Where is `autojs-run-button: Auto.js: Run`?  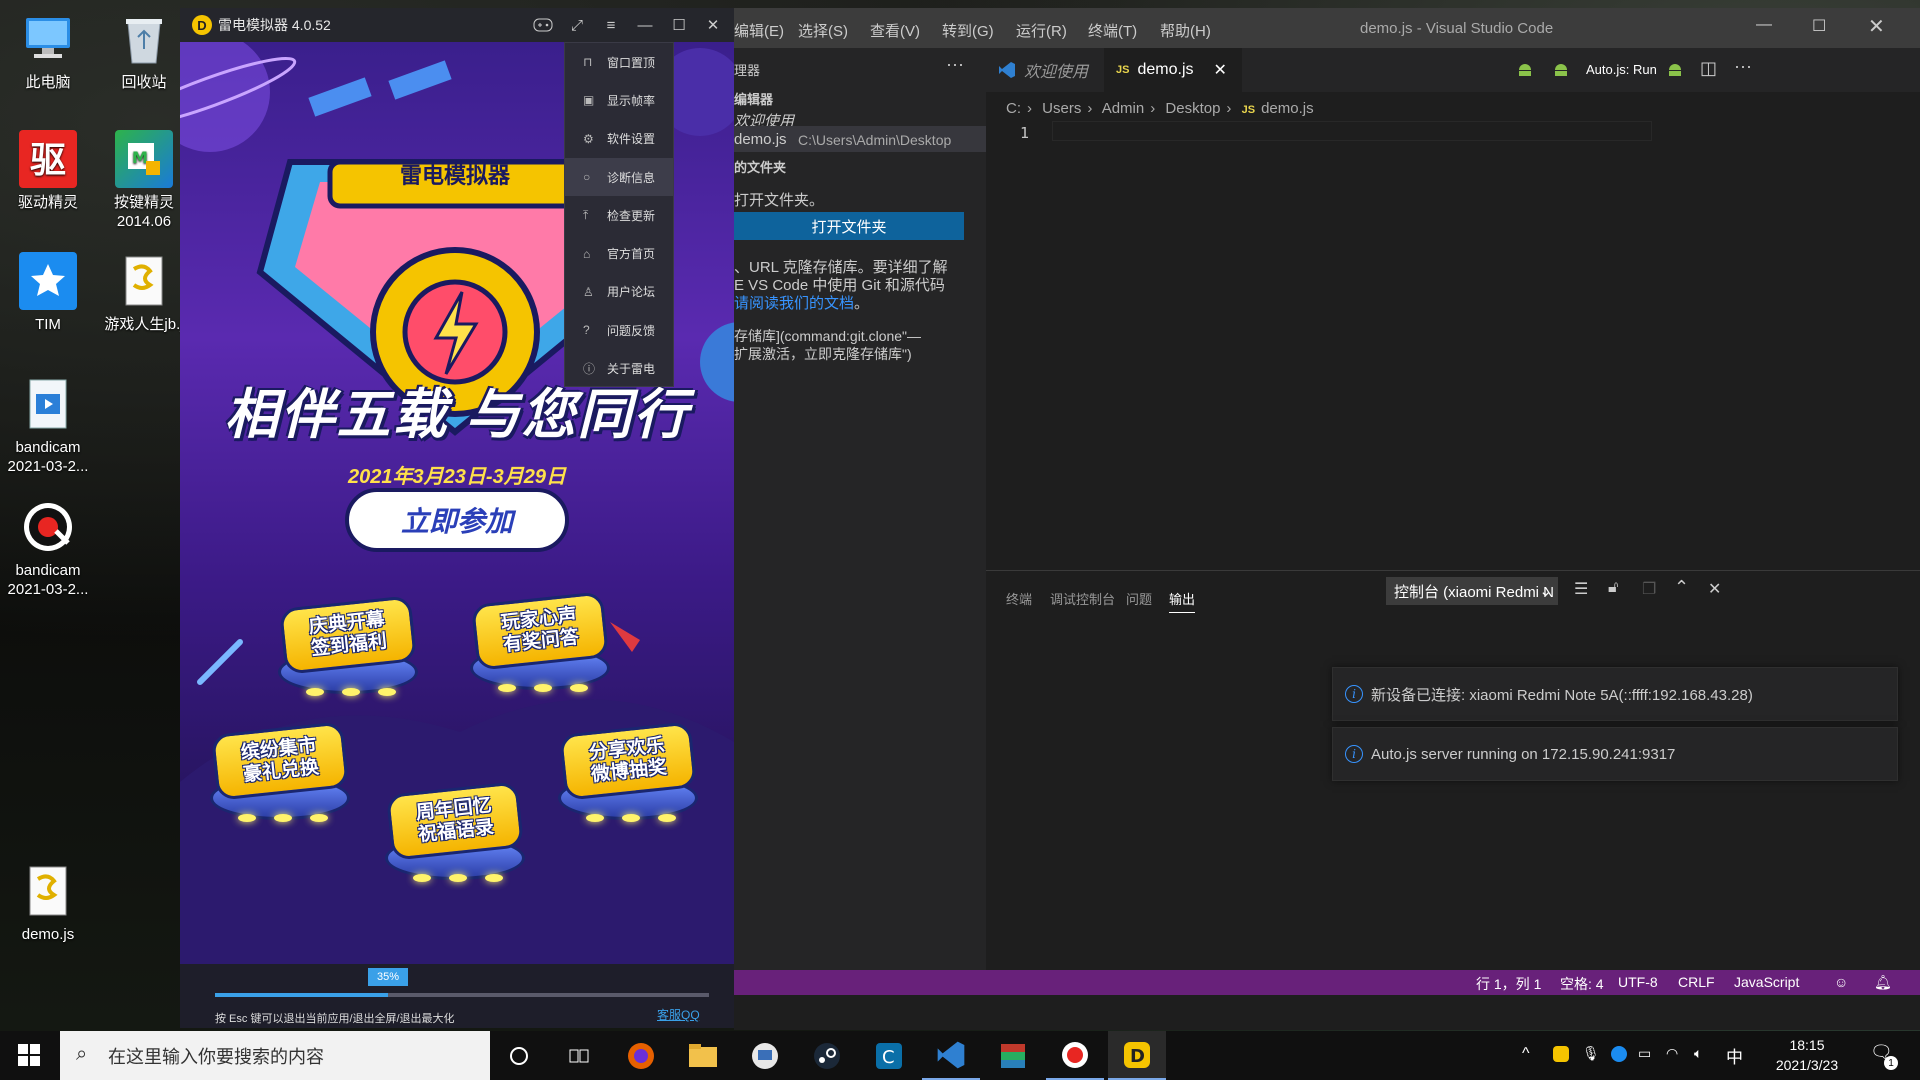 autojs-run-button: Auto.js: Run is located at coordinates (1621, 69).